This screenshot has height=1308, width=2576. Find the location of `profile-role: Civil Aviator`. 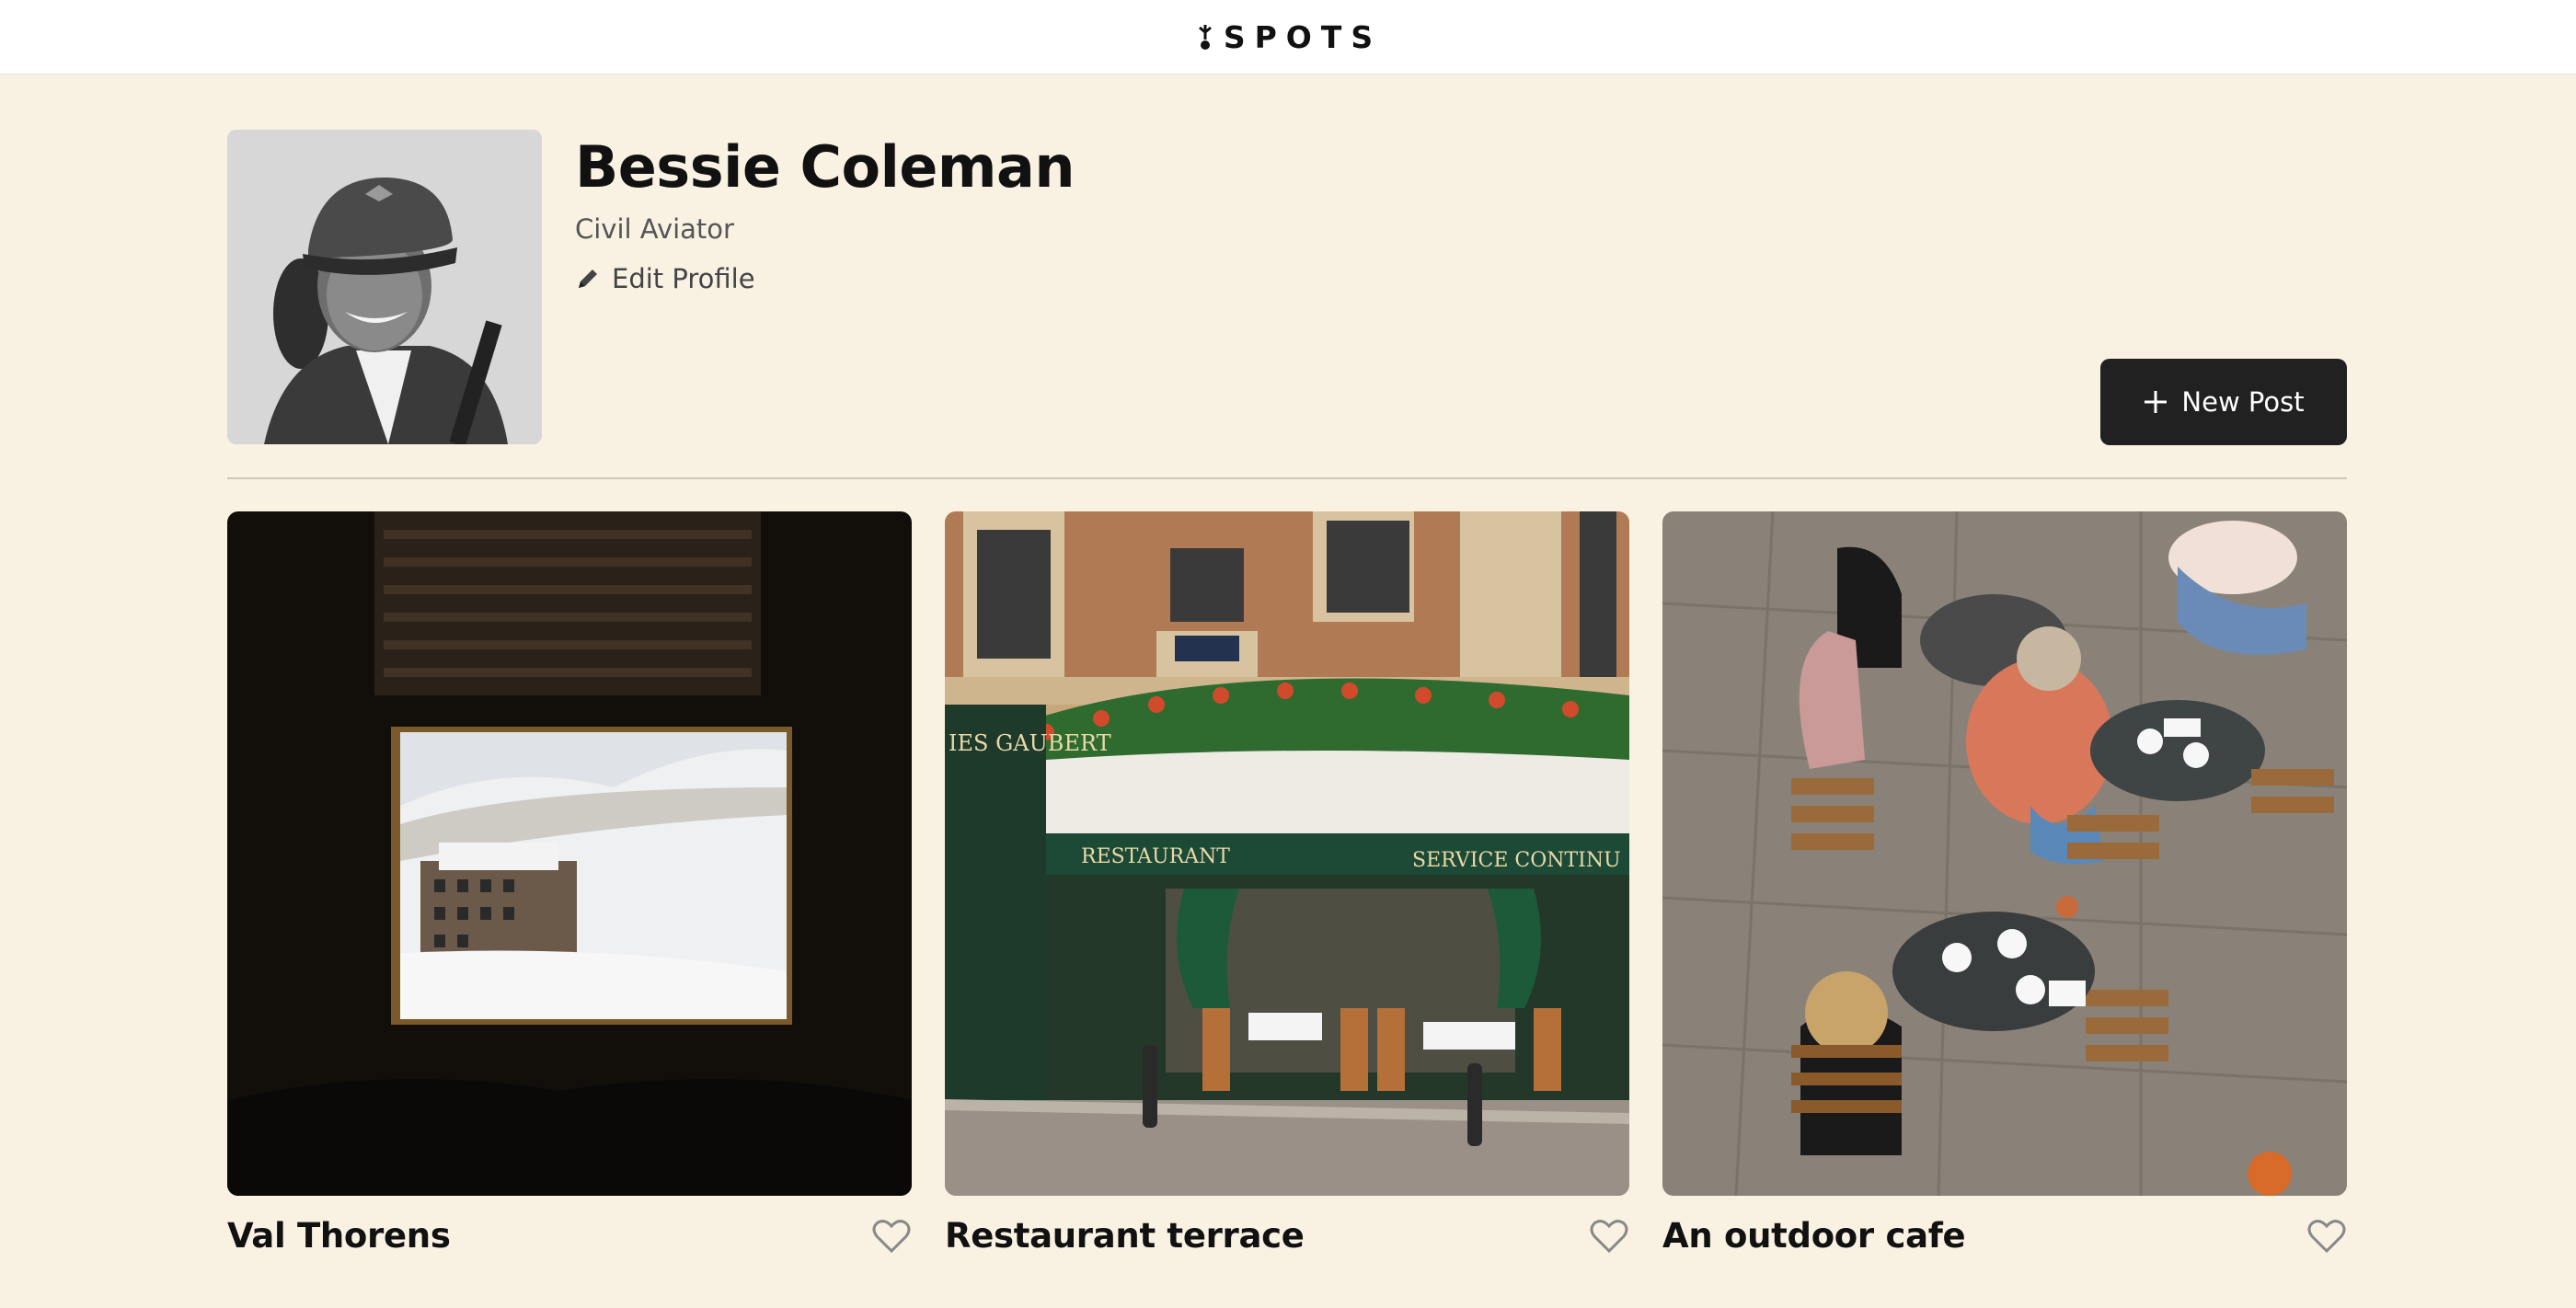

profile-role: Civil Aviator is located at coordinates (654, 228).